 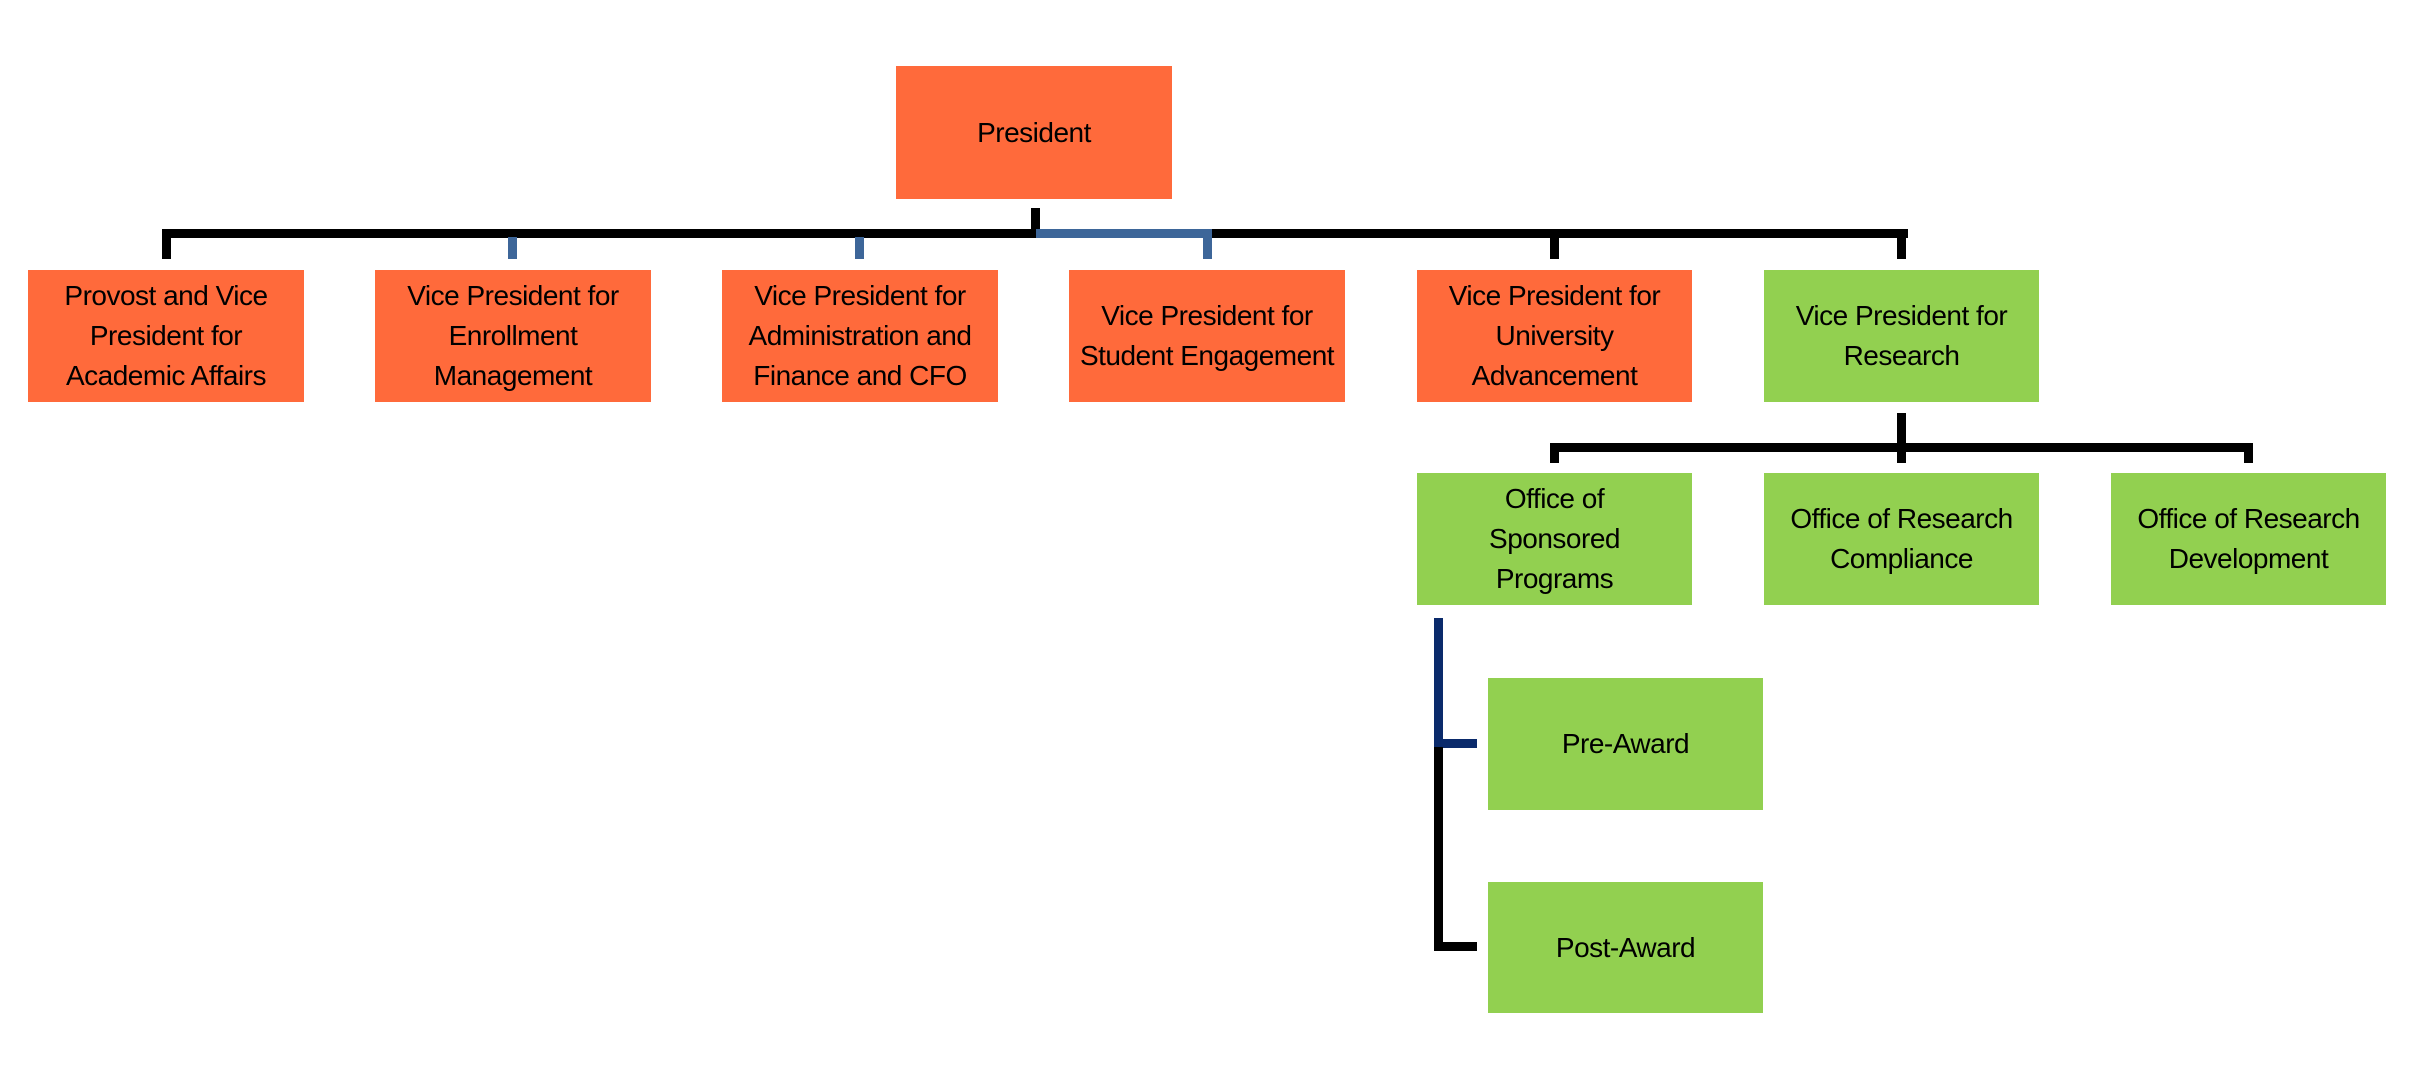 I want to click on node-label: Vice President for Student Engagement, so click(x=1207, y=335).